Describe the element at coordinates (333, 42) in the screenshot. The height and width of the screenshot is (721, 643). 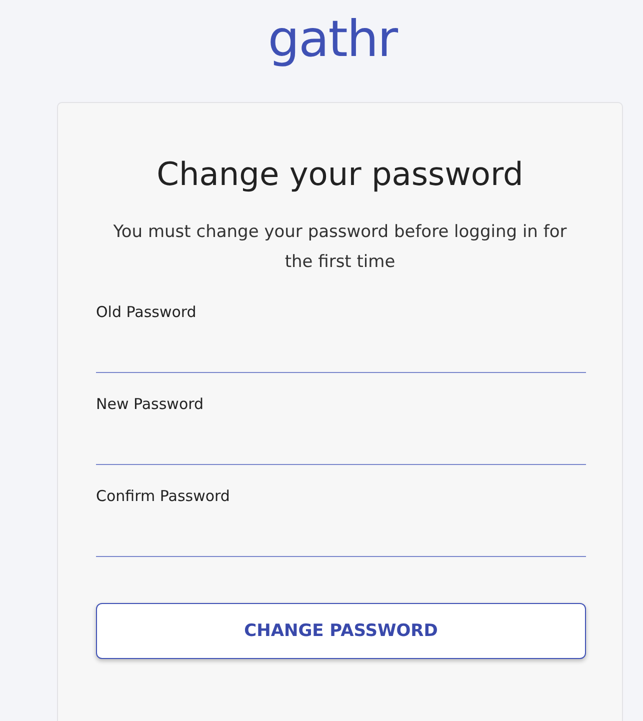
I see `logo: gathr` at that location.